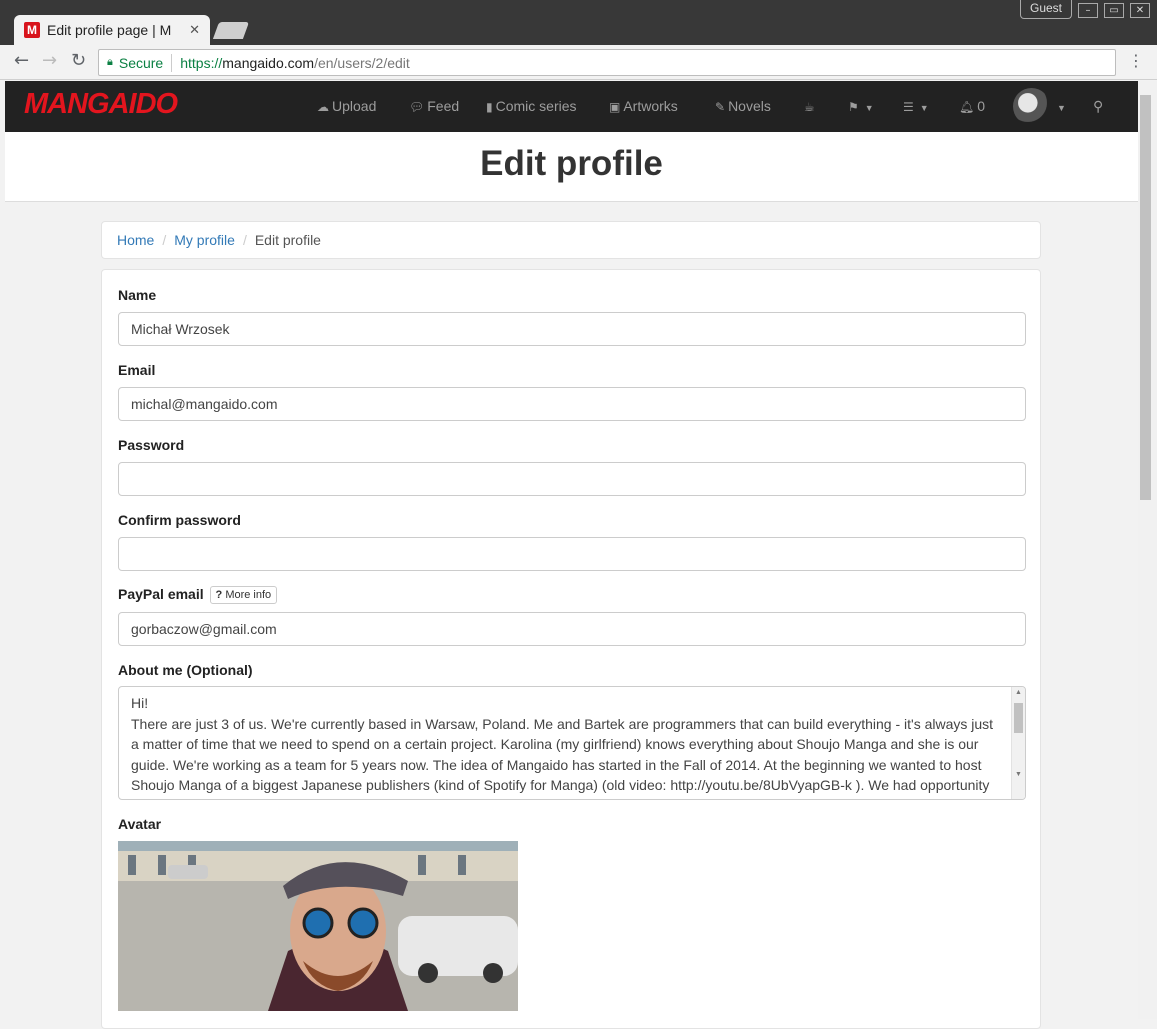  I want to click on reload-icon: ↻, so click(78, 60).